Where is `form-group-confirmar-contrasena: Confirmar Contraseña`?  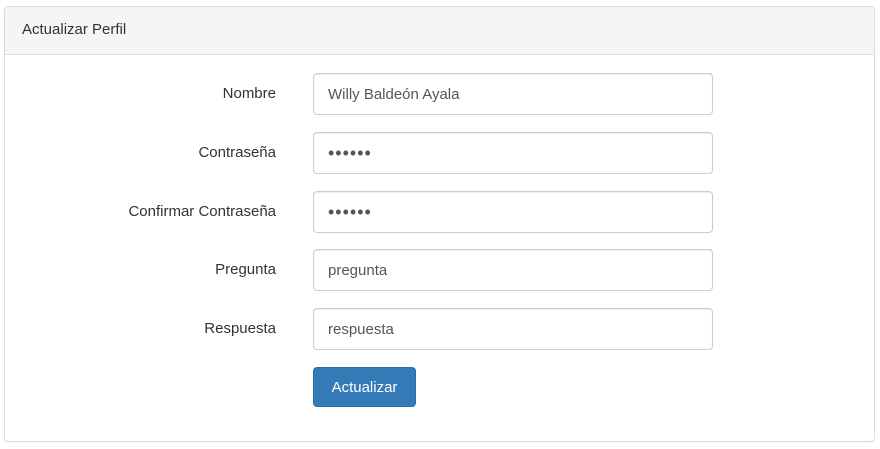
form-group-confirmar-contrasena: Confirmar Contraseña is located at coordinates (439, 212).